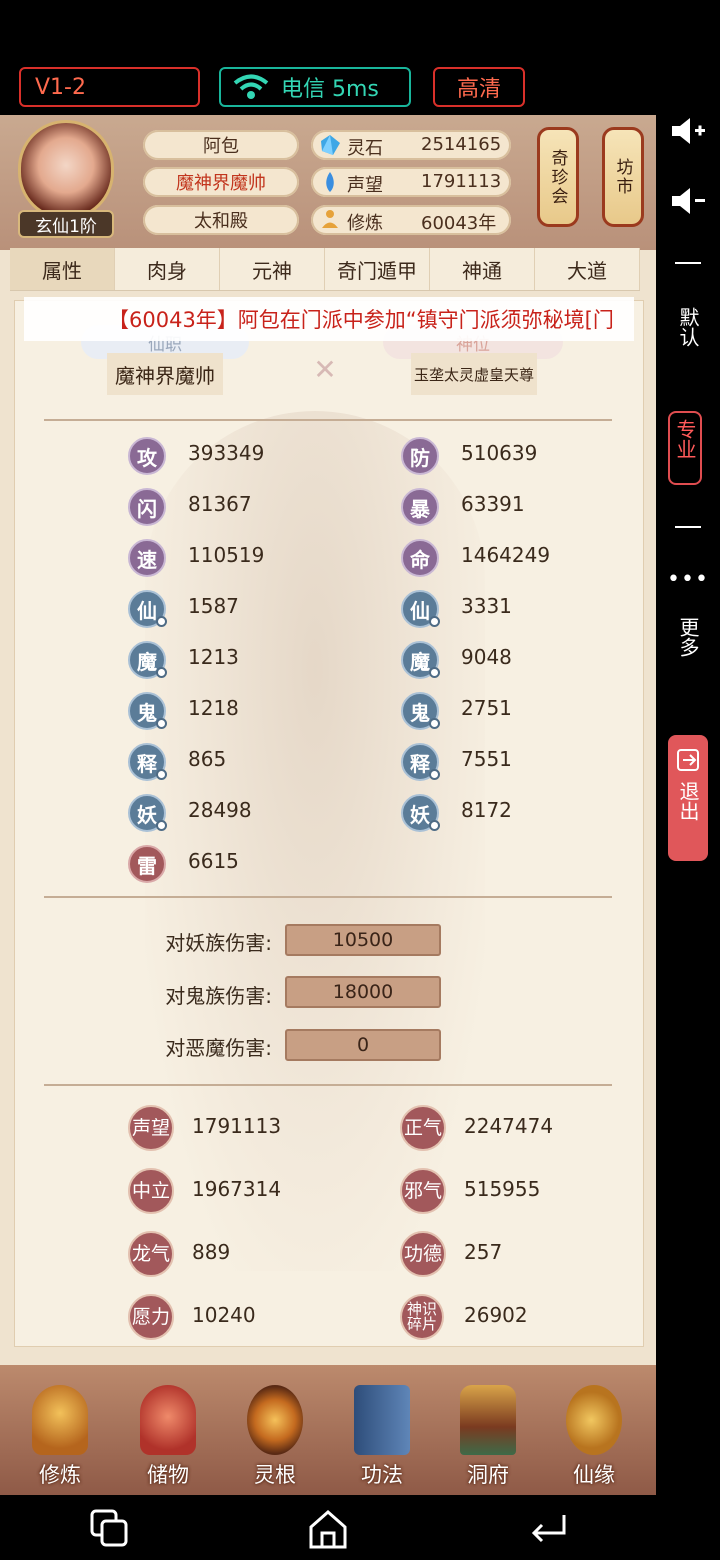  Describe the element at coordinates (688, 637) in the screenshot. I see `side-label: 更多` at that location.